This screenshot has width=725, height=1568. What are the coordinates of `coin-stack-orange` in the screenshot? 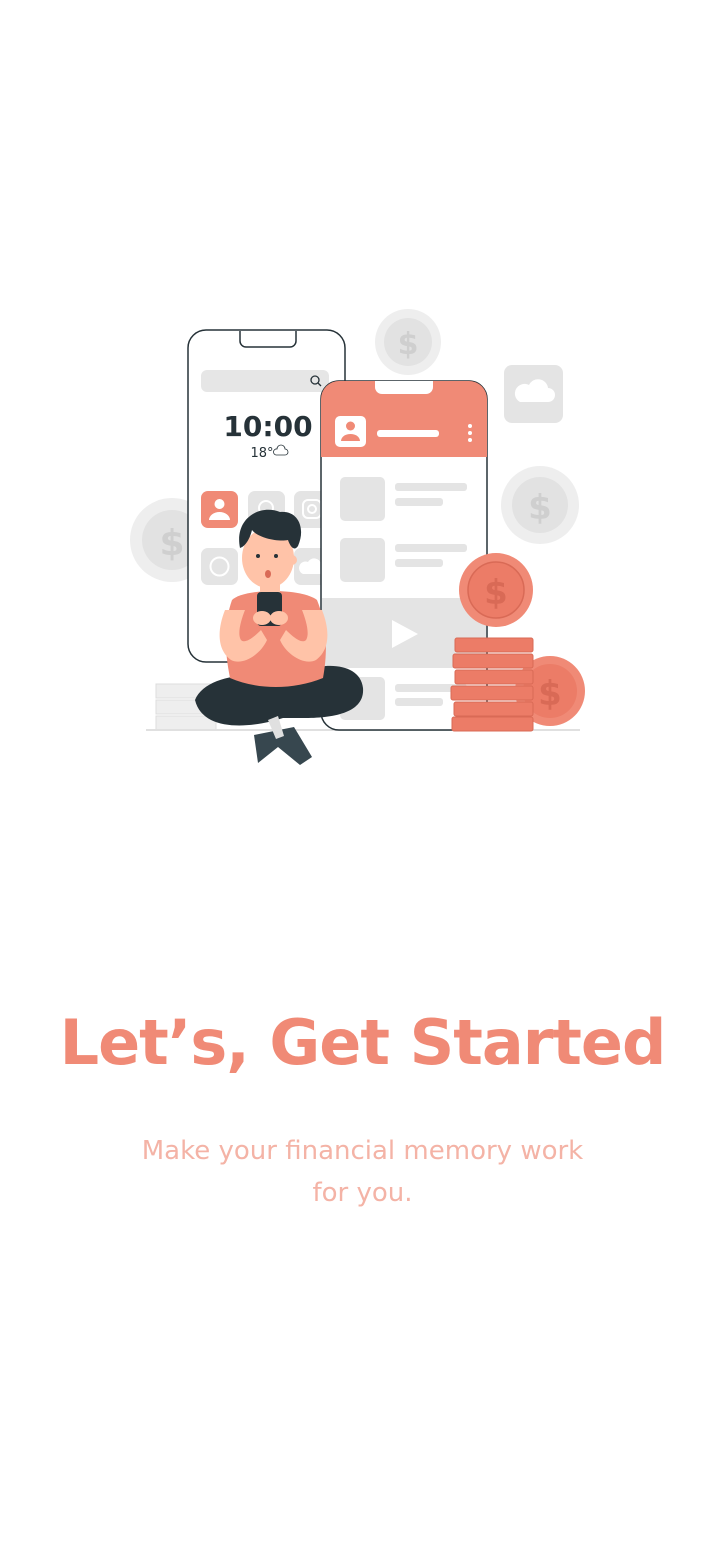 It's located at (492, 684).